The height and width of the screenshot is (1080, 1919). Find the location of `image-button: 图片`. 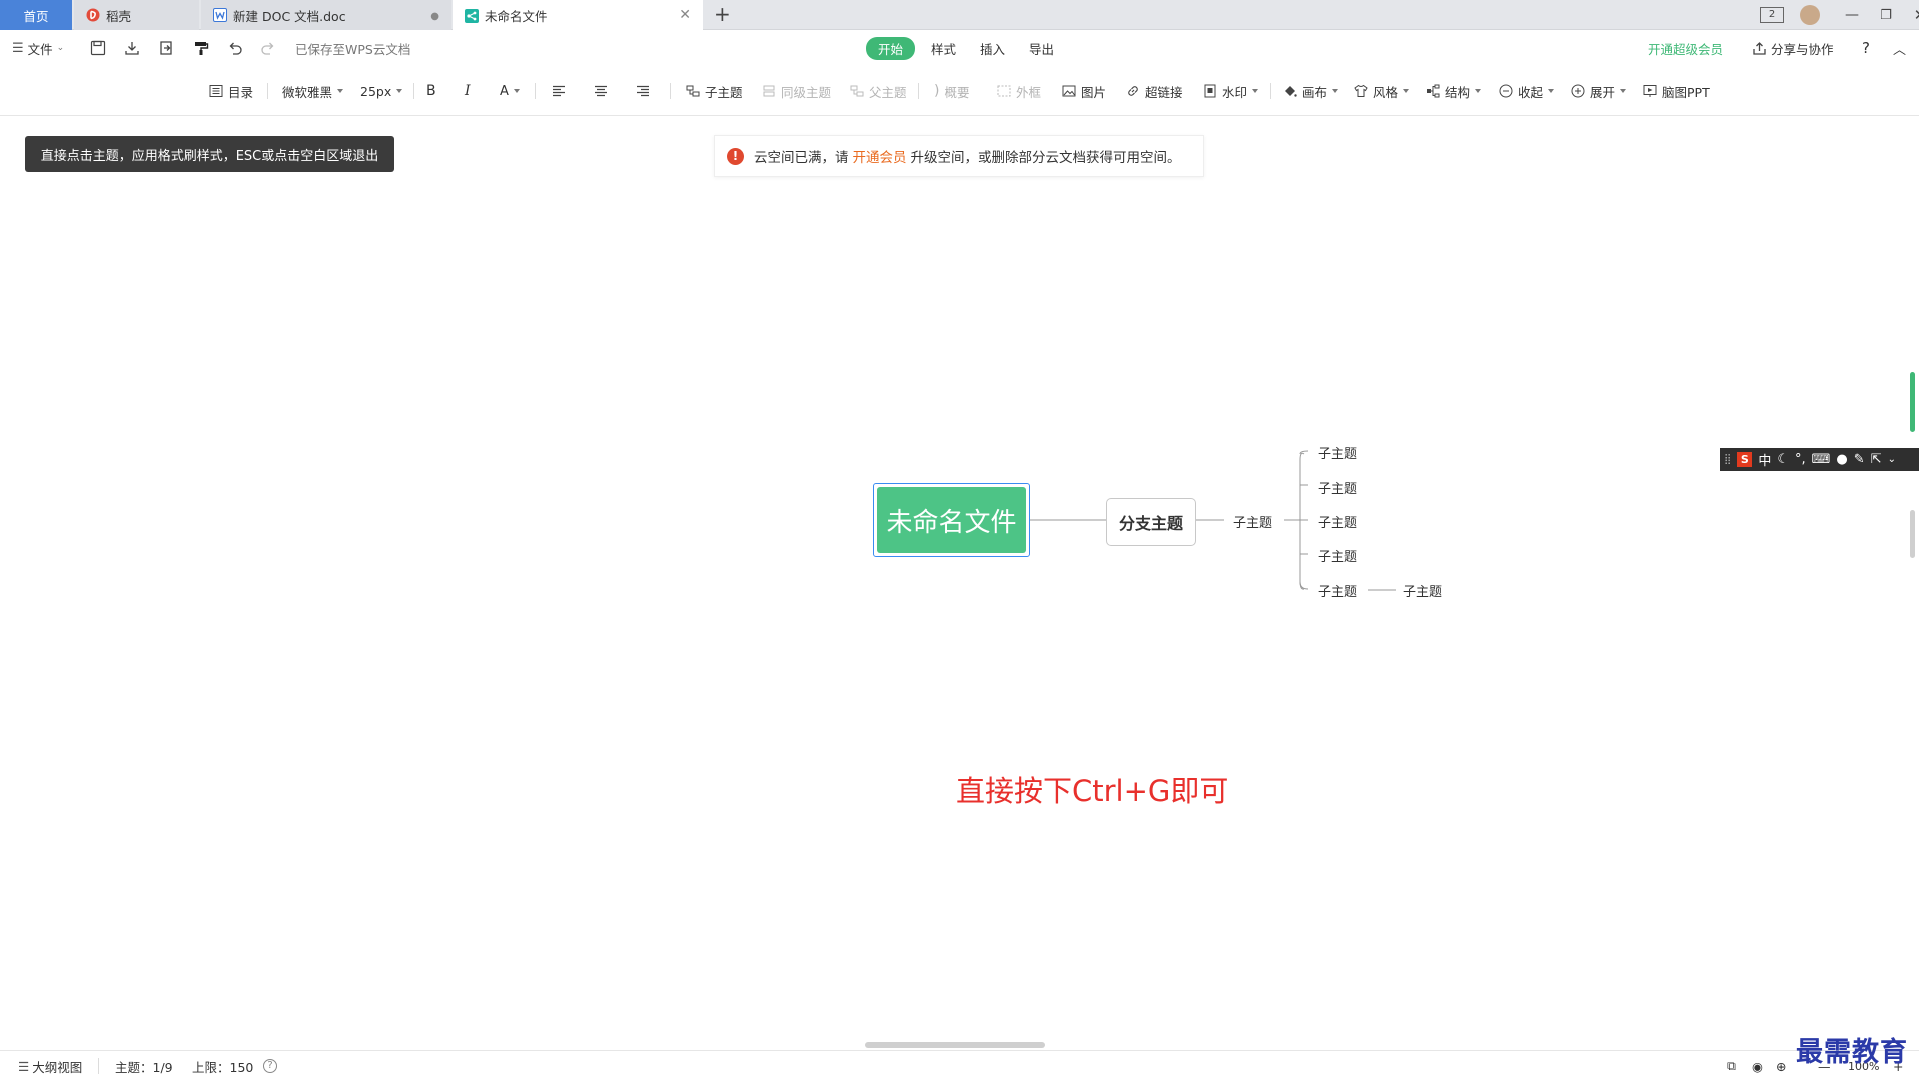

image-button: 图片 is located at coordinates (1084, 91).